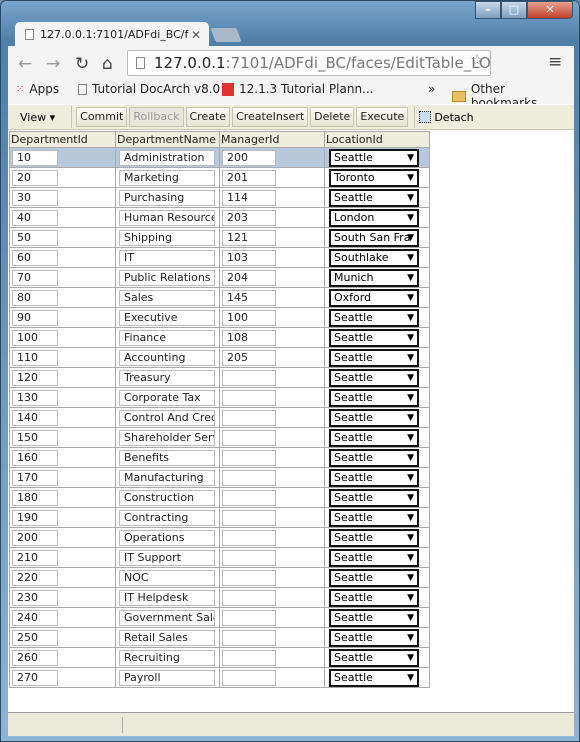 This screenshot has width=580, height=742. What do you see at coordinates (249, 157) in the screenshot?
I see `manager-id-input: 200` at bounding box center [249, 157].